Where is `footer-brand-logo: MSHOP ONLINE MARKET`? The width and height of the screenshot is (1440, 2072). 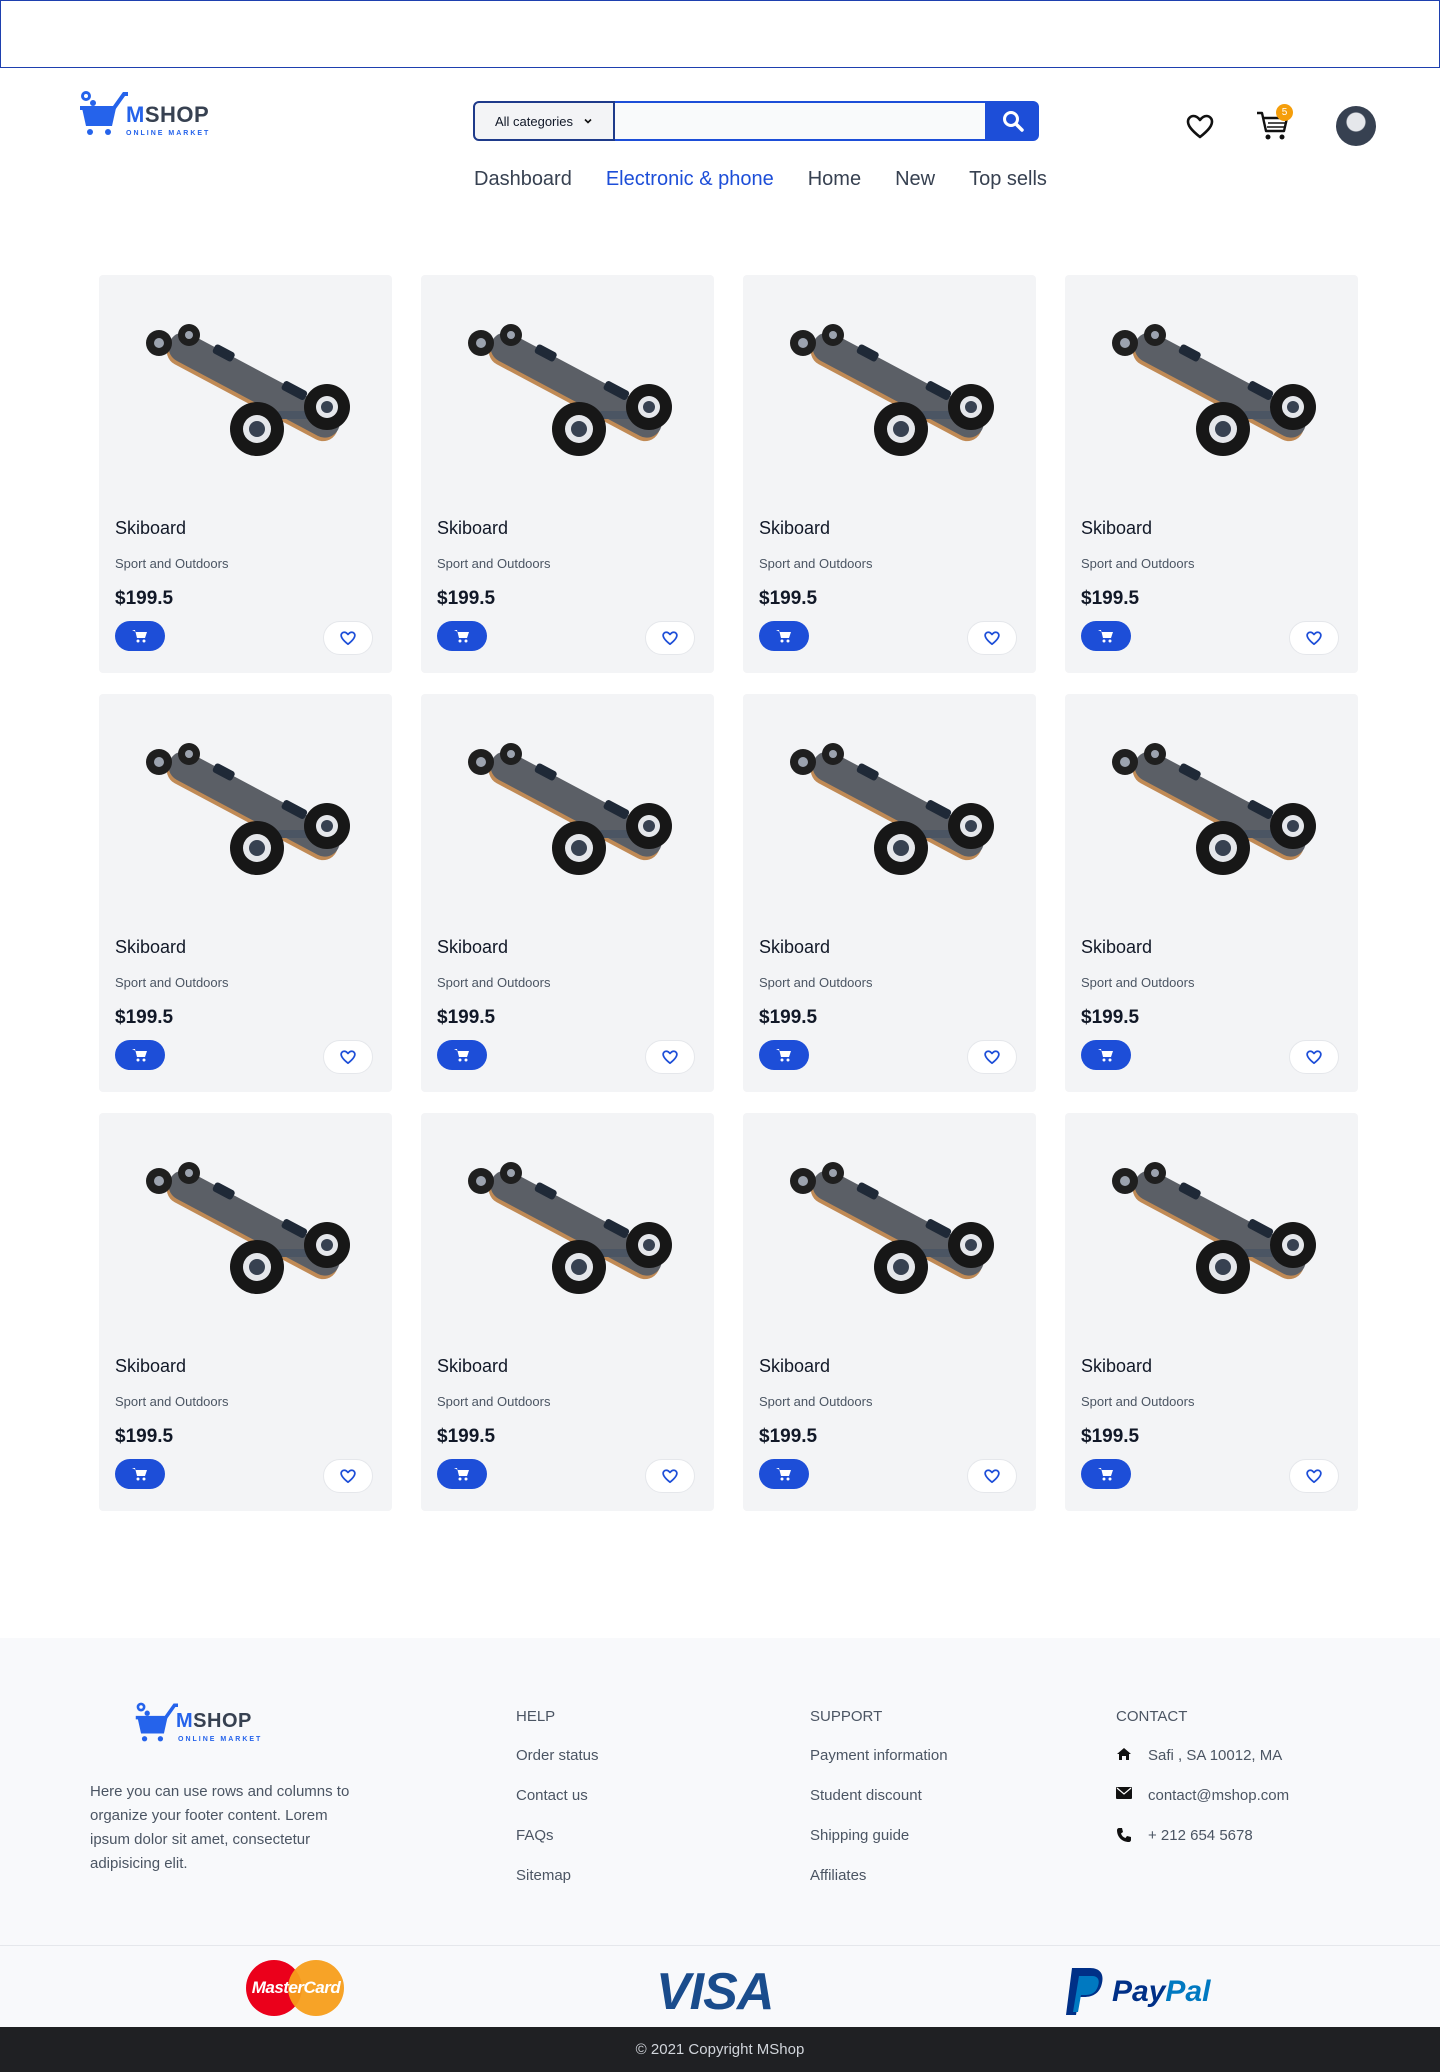
footer-brand-logo: MSHOP ONLINE MARKET is located at coordinates (199, 1725).